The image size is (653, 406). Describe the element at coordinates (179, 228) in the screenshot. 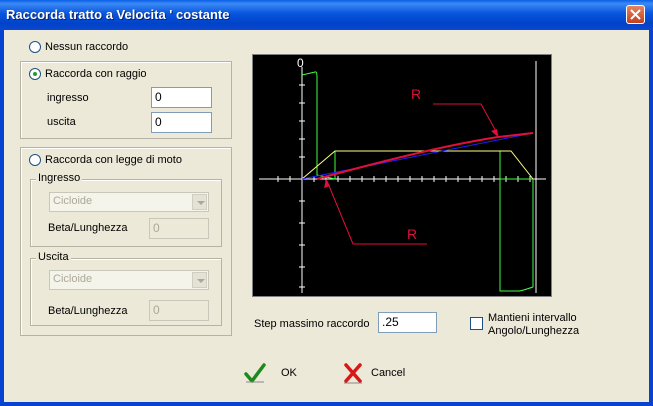

I see `ingresso-beta-field: 0` at that location.